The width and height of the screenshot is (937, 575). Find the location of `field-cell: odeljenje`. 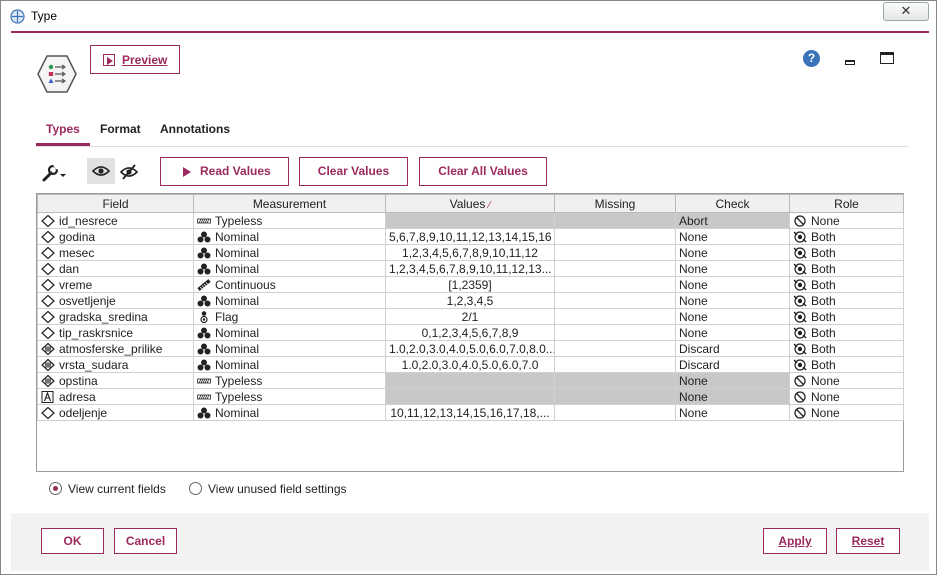

field-cell: odeljenje is located at coordinates (115, 412).